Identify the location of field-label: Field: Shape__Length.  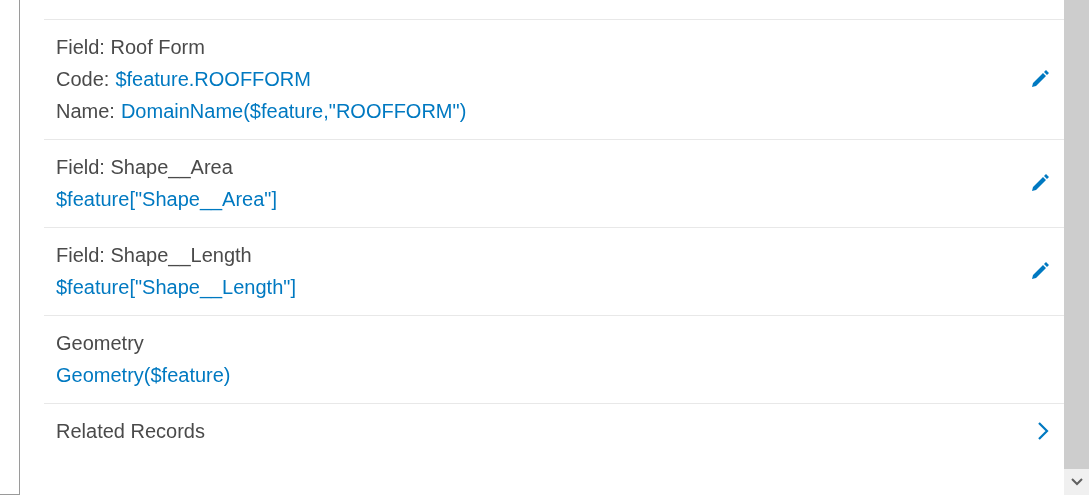
(154, 255).